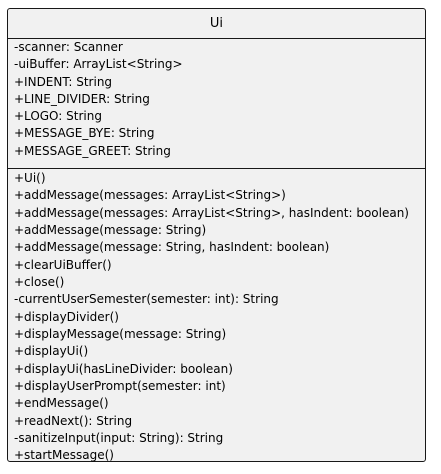  What do you see at coordinates (216, 23) in the screenshot?
I see `class-name: Ui` at bounding box center [216, 23].